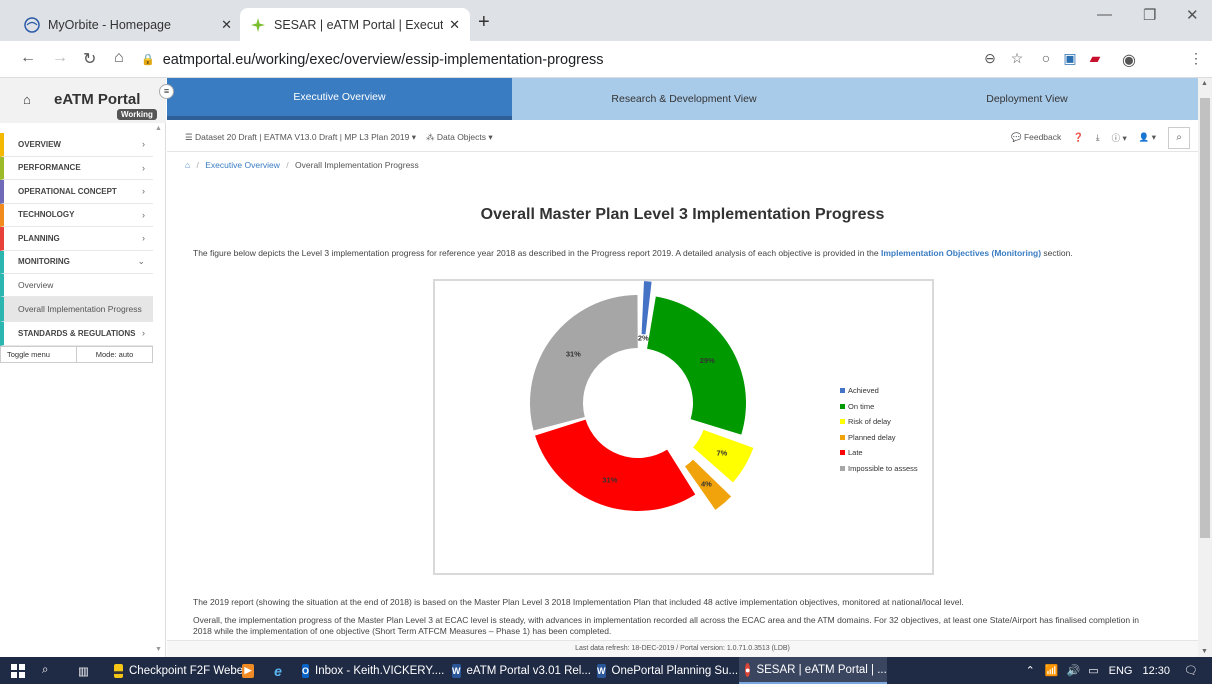 The width and height of the screenshot is (1212, 684). I want to click on sidebar-item-standards-regulations: STANDARDS & REGULATIONS ›, so click(76, 334).